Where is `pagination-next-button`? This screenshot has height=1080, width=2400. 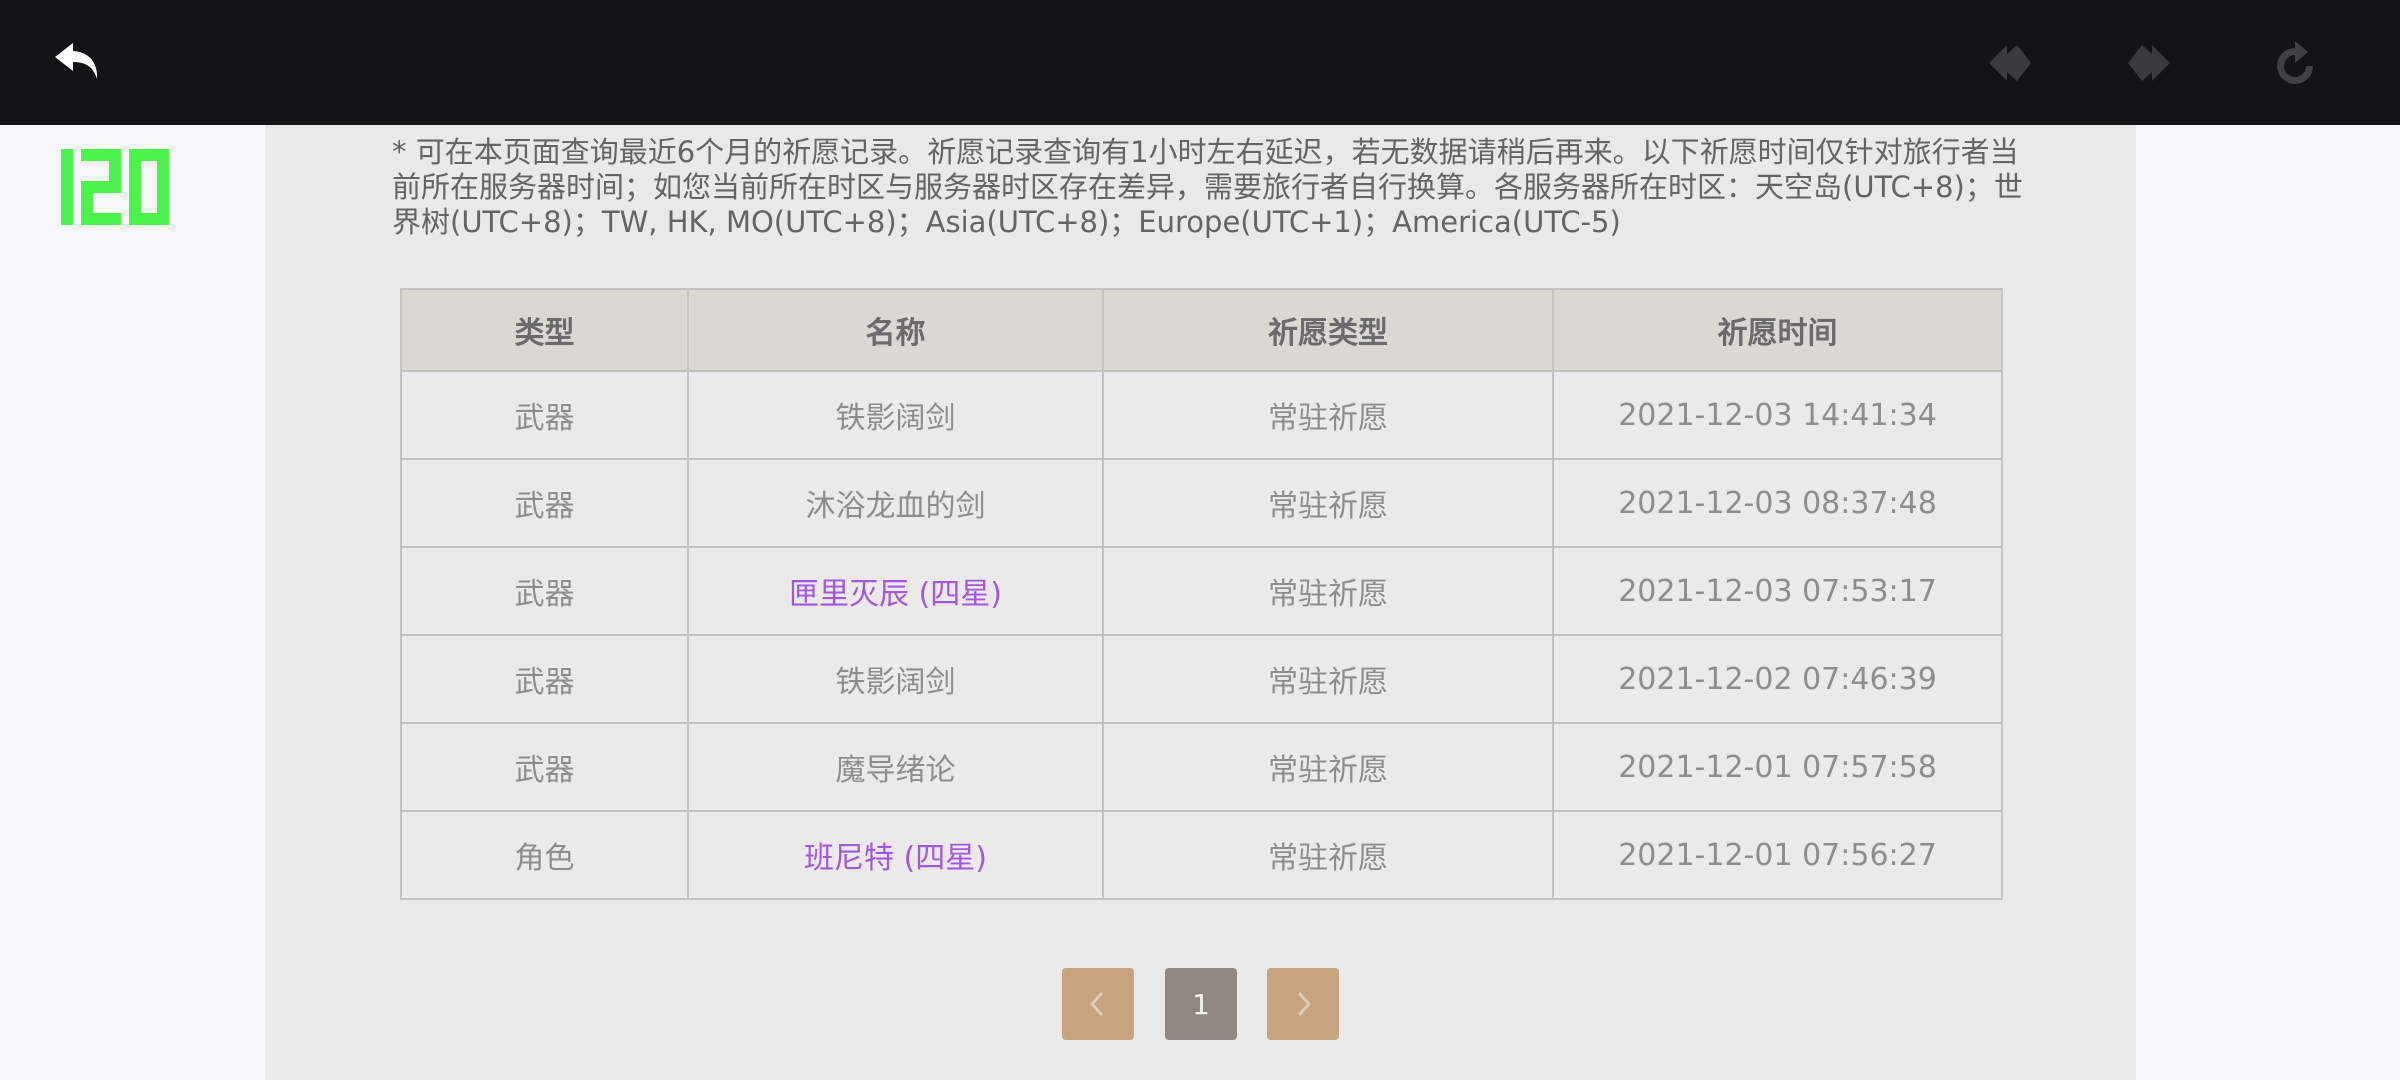 pagination-next-button is located at coordinates (1303, 1004).